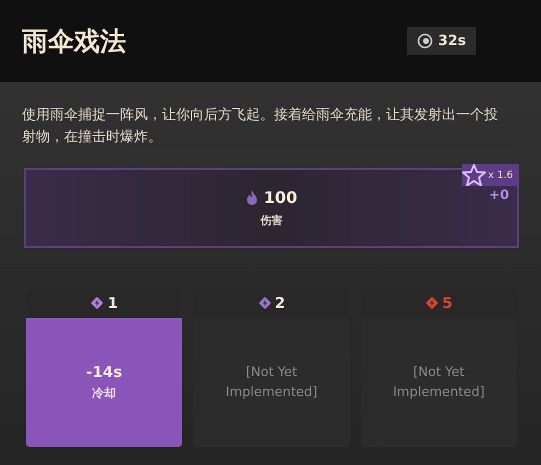 The height and width of the screenshot is (465, 541). What do you see at coordinates (104, 372) in the screenshot?
I see `effect-value: -14s` at bounding box center [104, 372].